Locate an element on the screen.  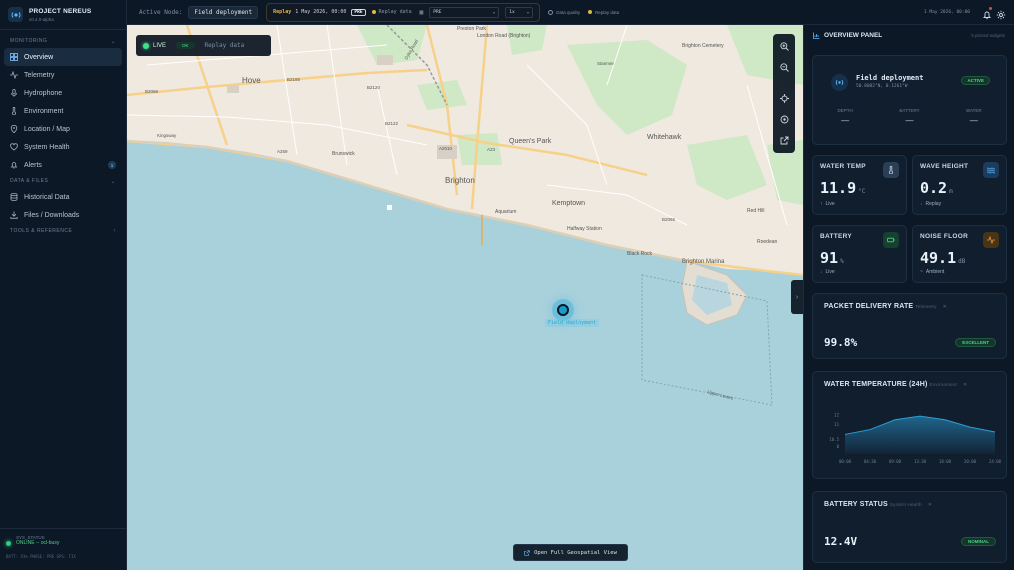
metric-unit: % is located at coordinates (842, 261).